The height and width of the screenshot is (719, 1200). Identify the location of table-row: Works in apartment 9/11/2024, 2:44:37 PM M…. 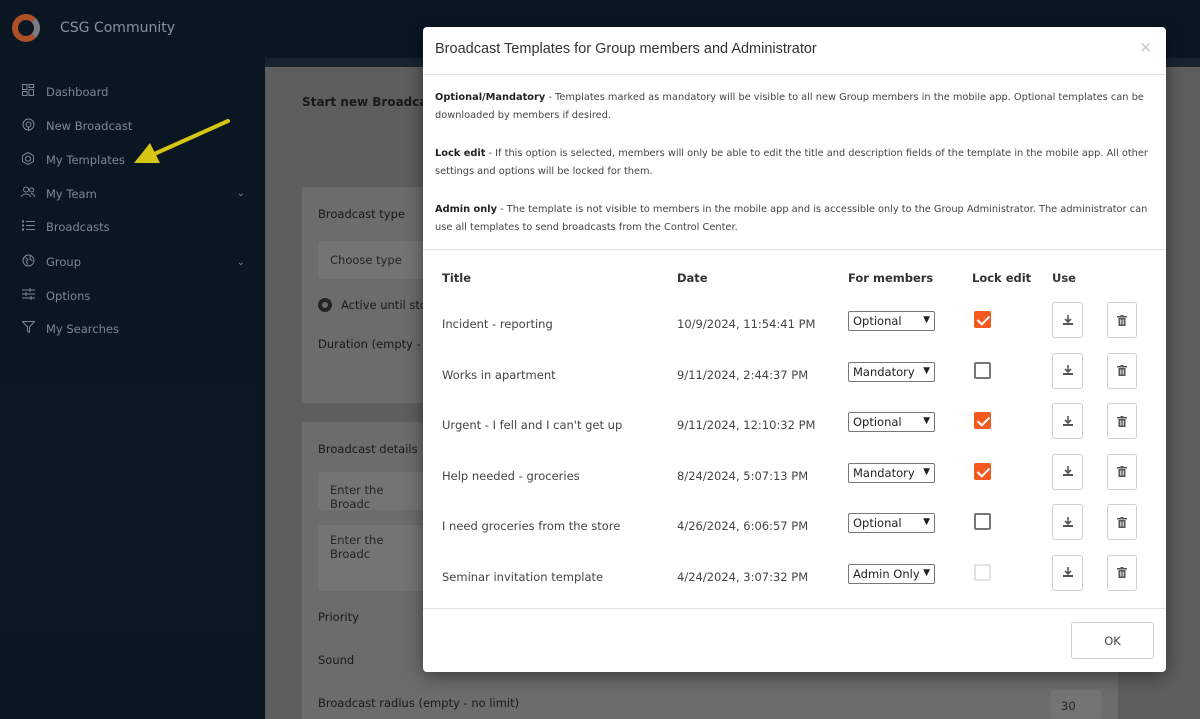
(794, 377).